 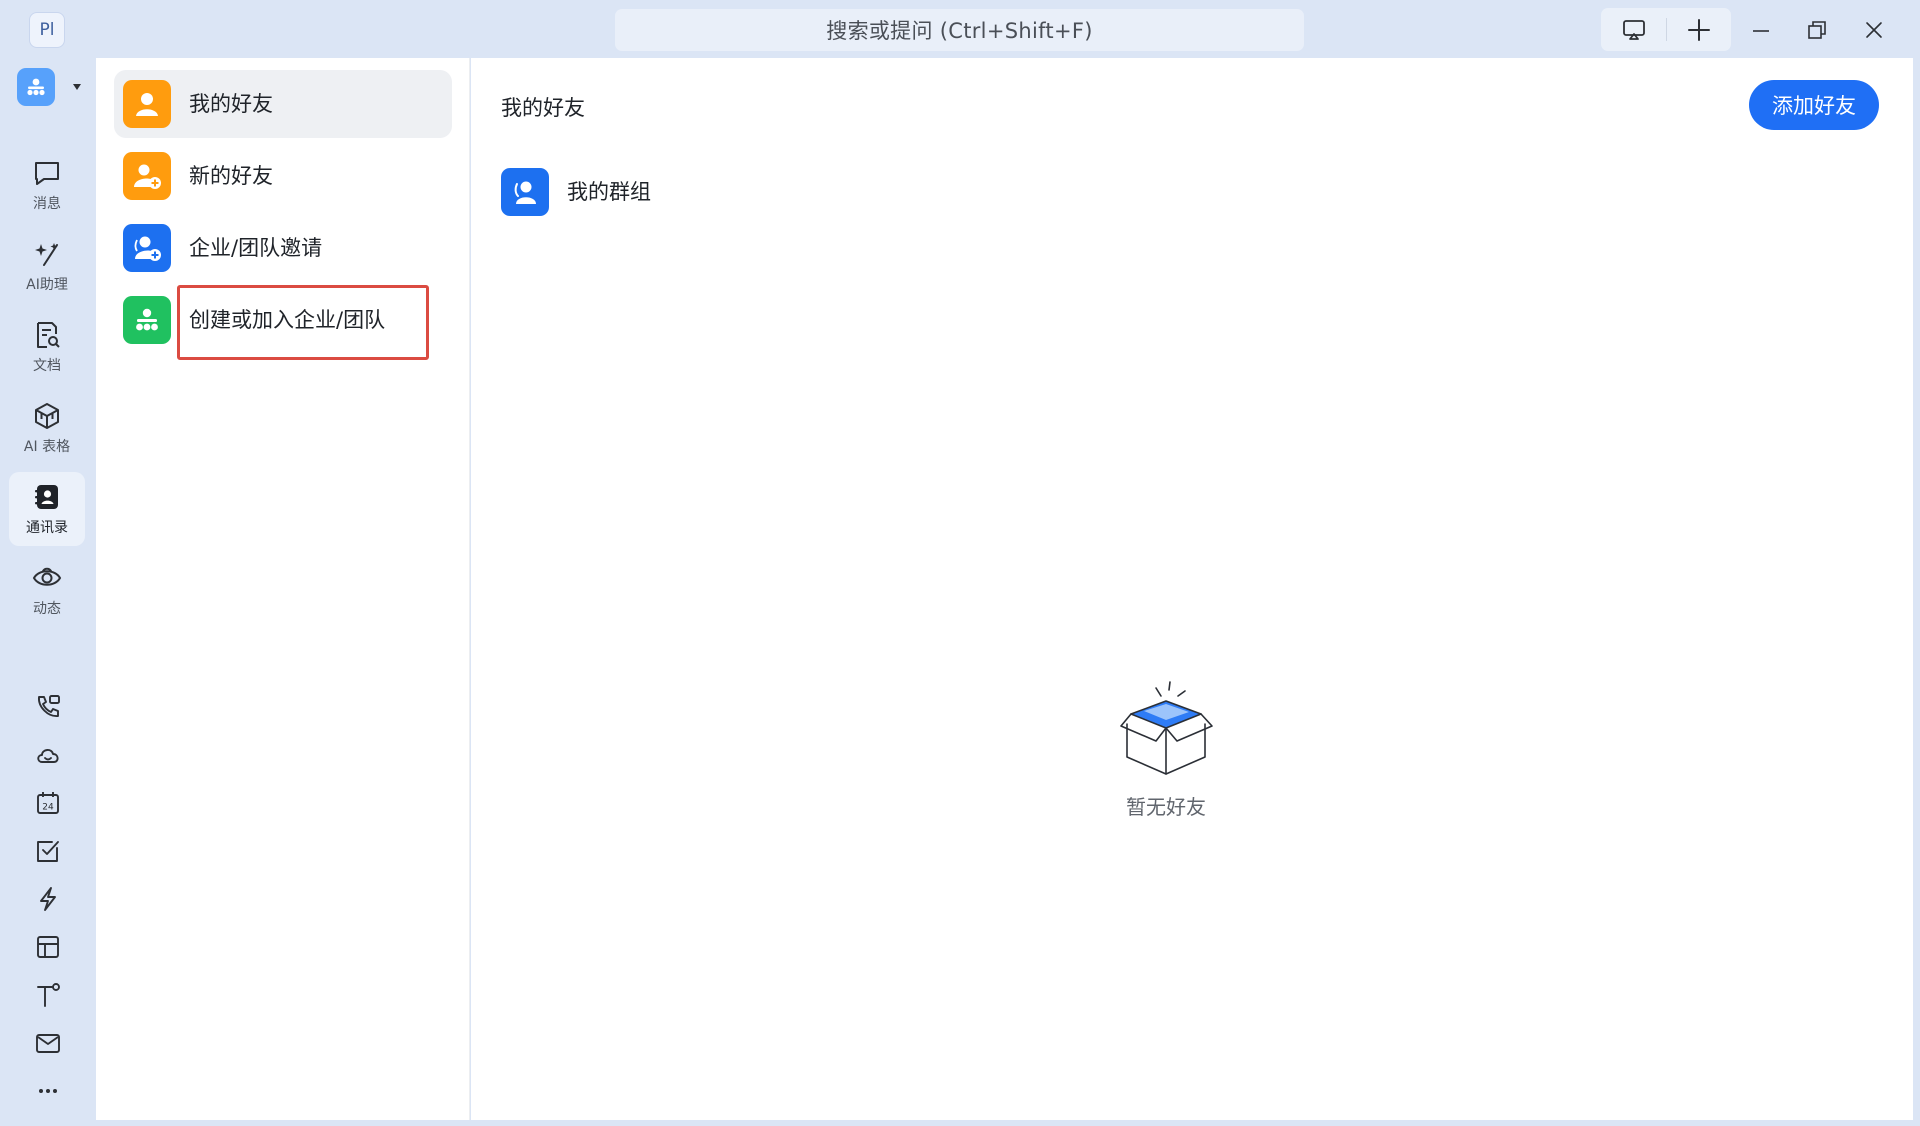 I want to click on team-invite-icon, so click(x=147, y=248).